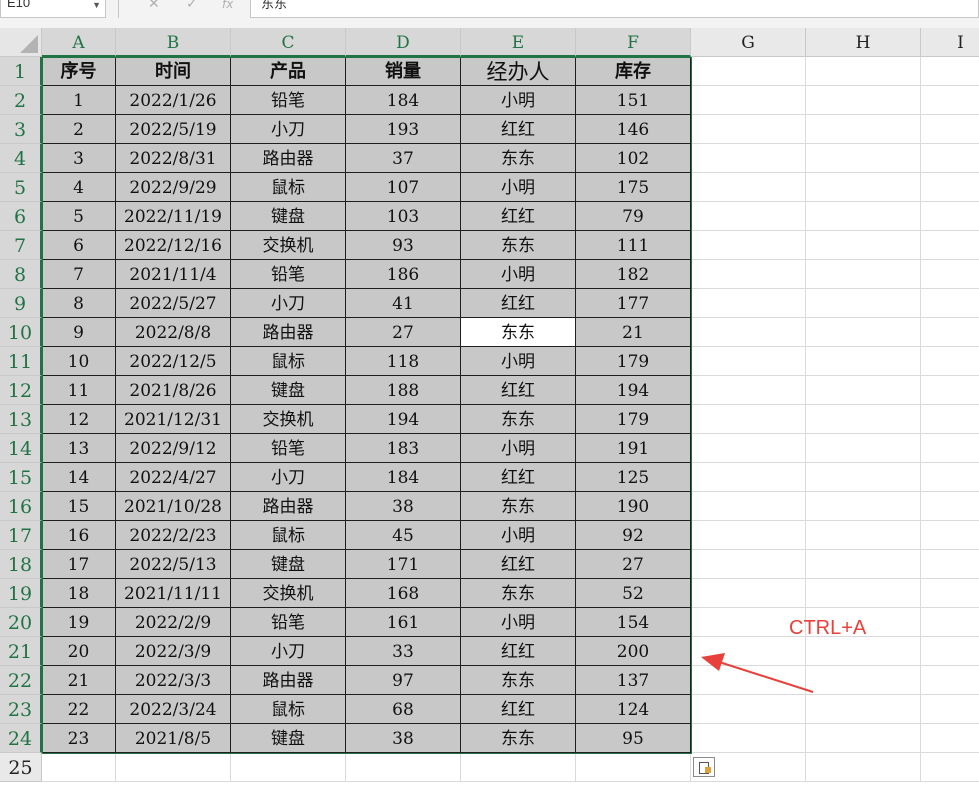 Image resolution: width=979 pixels, height=794 pixels. I want to click on formula-input: 东东, so click(614, 9).